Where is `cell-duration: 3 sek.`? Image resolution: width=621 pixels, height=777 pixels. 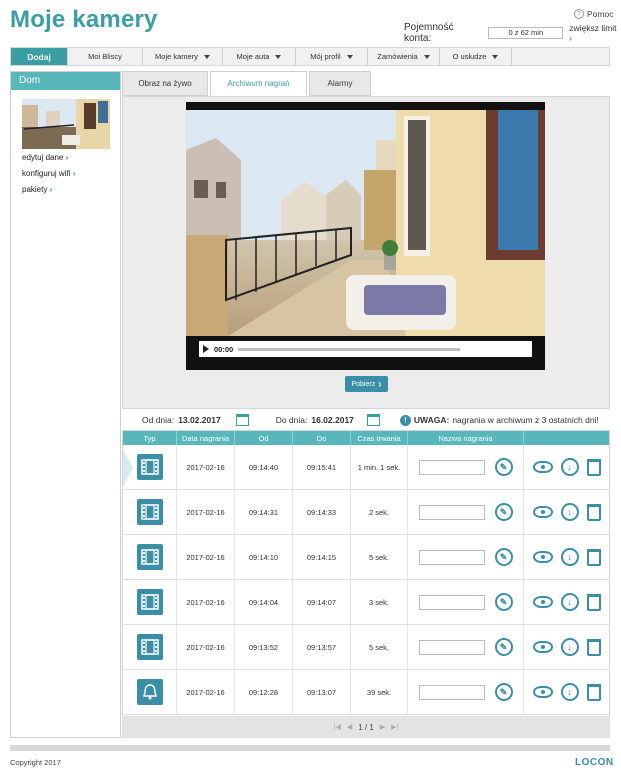 cell-duration: 3 sek. is located at coordinates (379, 602).